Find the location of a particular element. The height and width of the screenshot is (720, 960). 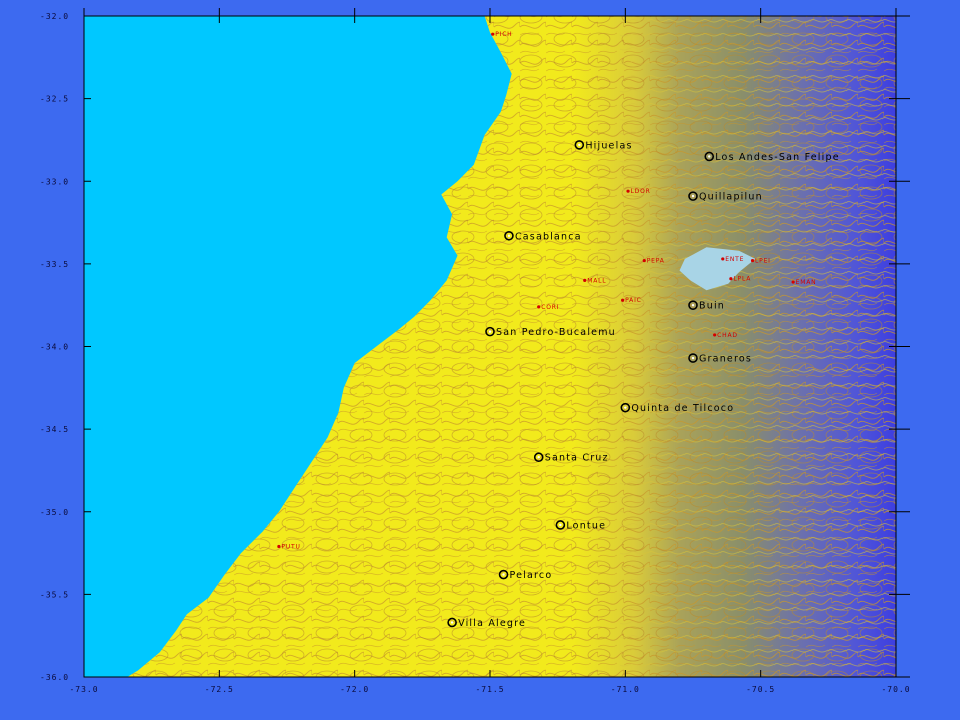

station-label: CORI is located at coordinates (550, 307).